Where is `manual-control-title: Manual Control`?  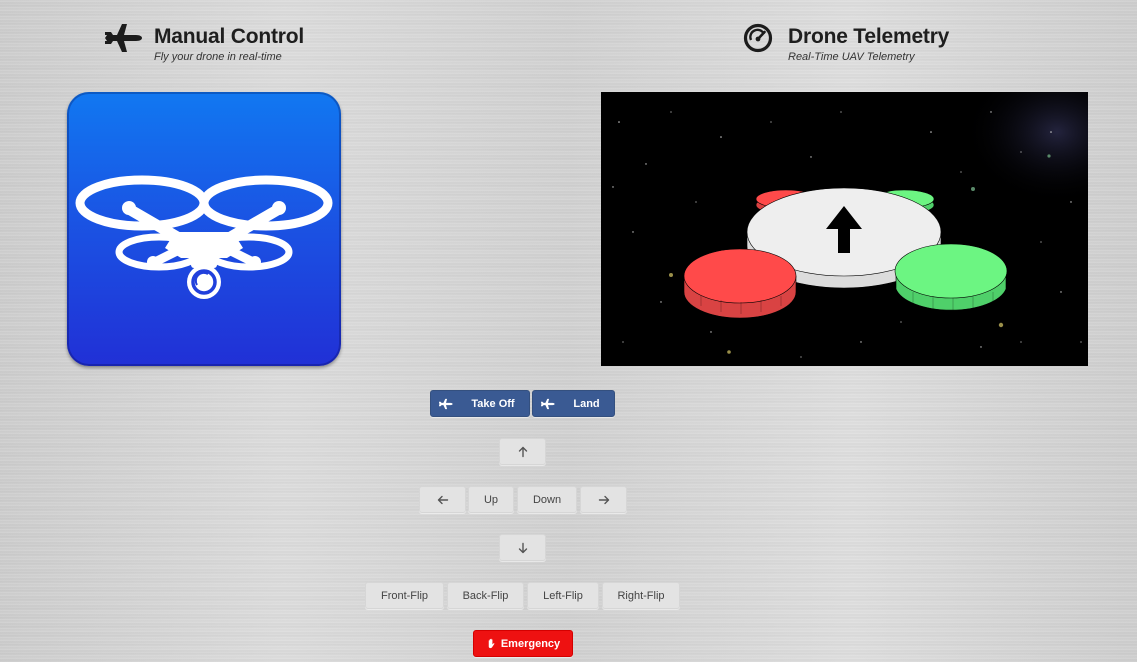
manual-control-title: Manual Control is located at coordinates (229, 36).